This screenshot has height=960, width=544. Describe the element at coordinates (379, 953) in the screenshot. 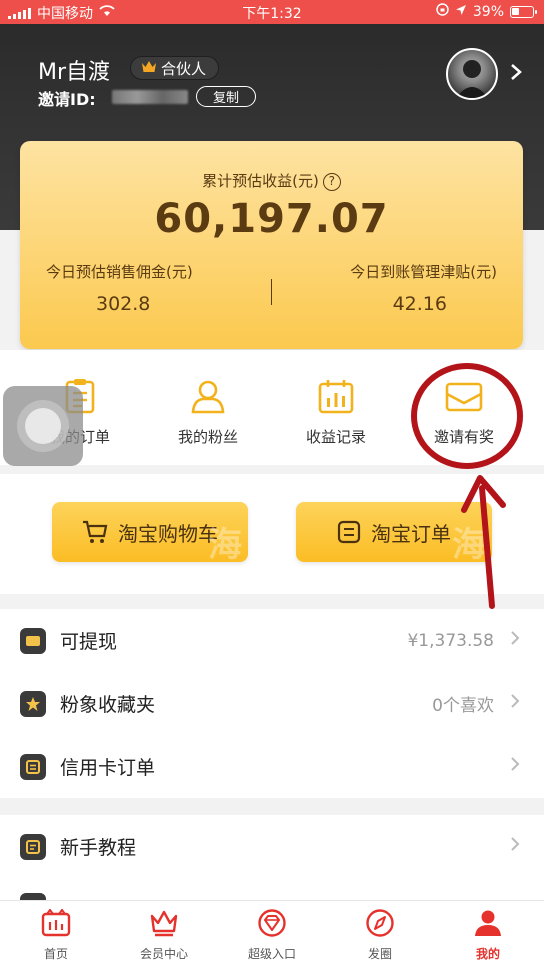

I see `tab-moments-label: 发圈` at that location.